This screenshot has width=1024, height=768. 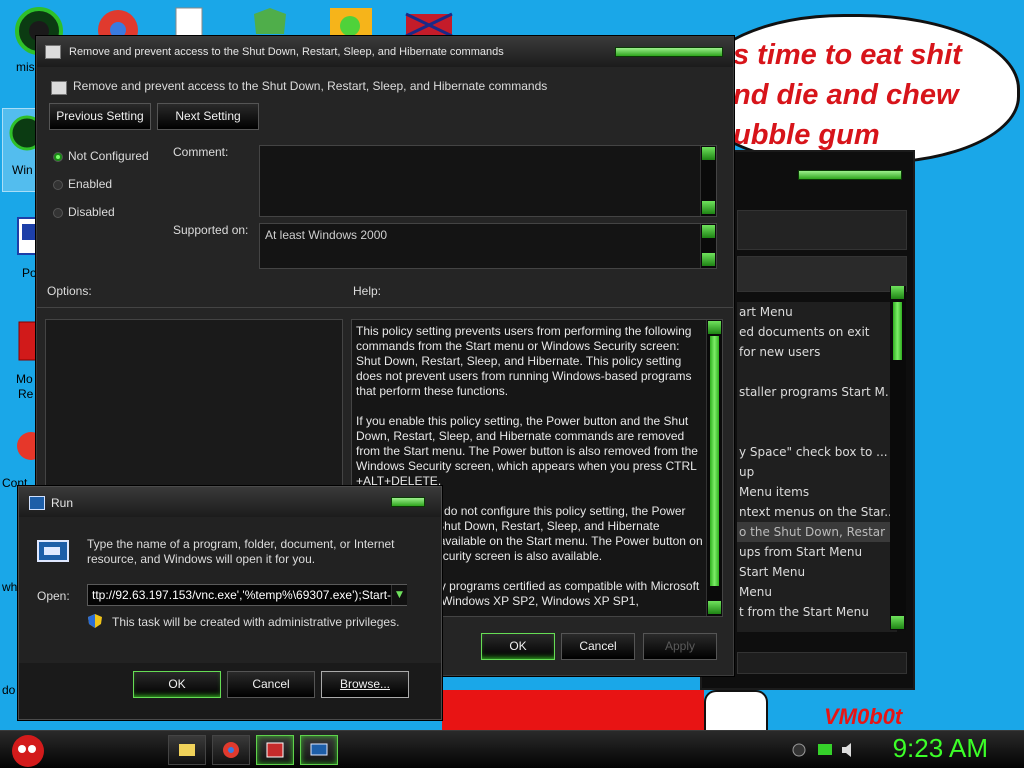 What do you see at coordinates (488, 181) in the screenshot?
I see `comment-field` at bounding box center [488, 181].